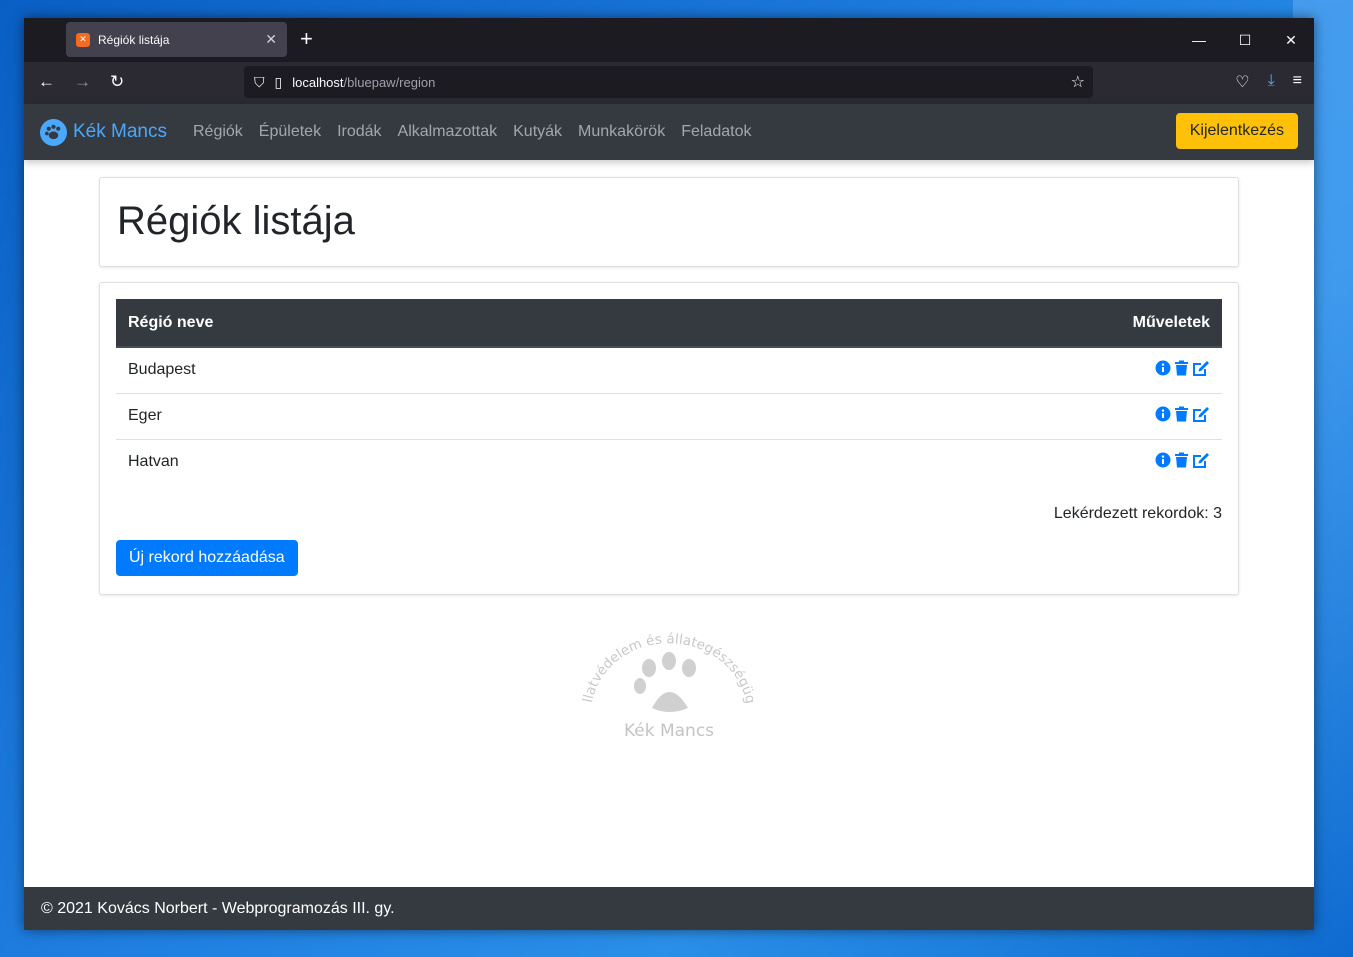 The height and width of the screenshot is (957, 1353). Describe the element at coordinates (621, 132) in the screenshot. I see `nav-jobs: Munkakörök` at that location.